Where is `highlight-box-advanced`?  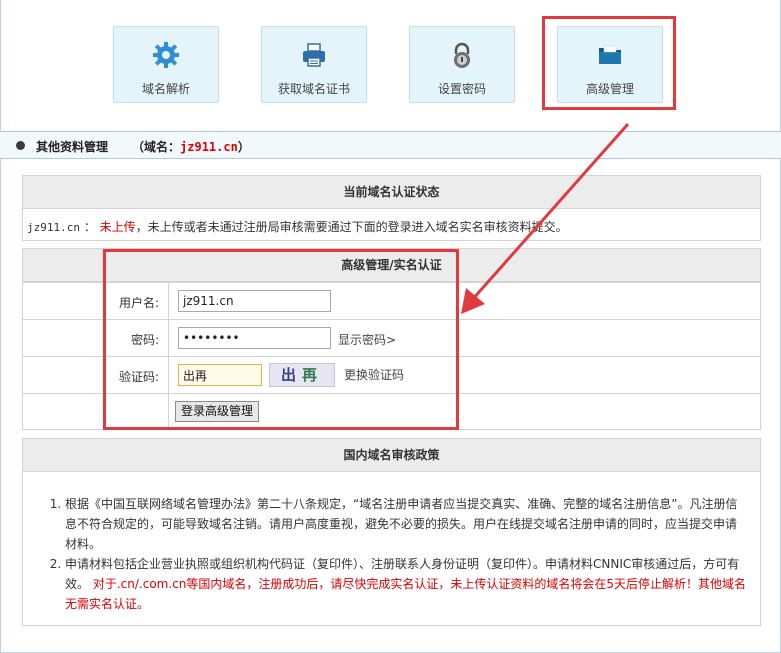 highlight-box-advanced is located at coordinates (609, 63).